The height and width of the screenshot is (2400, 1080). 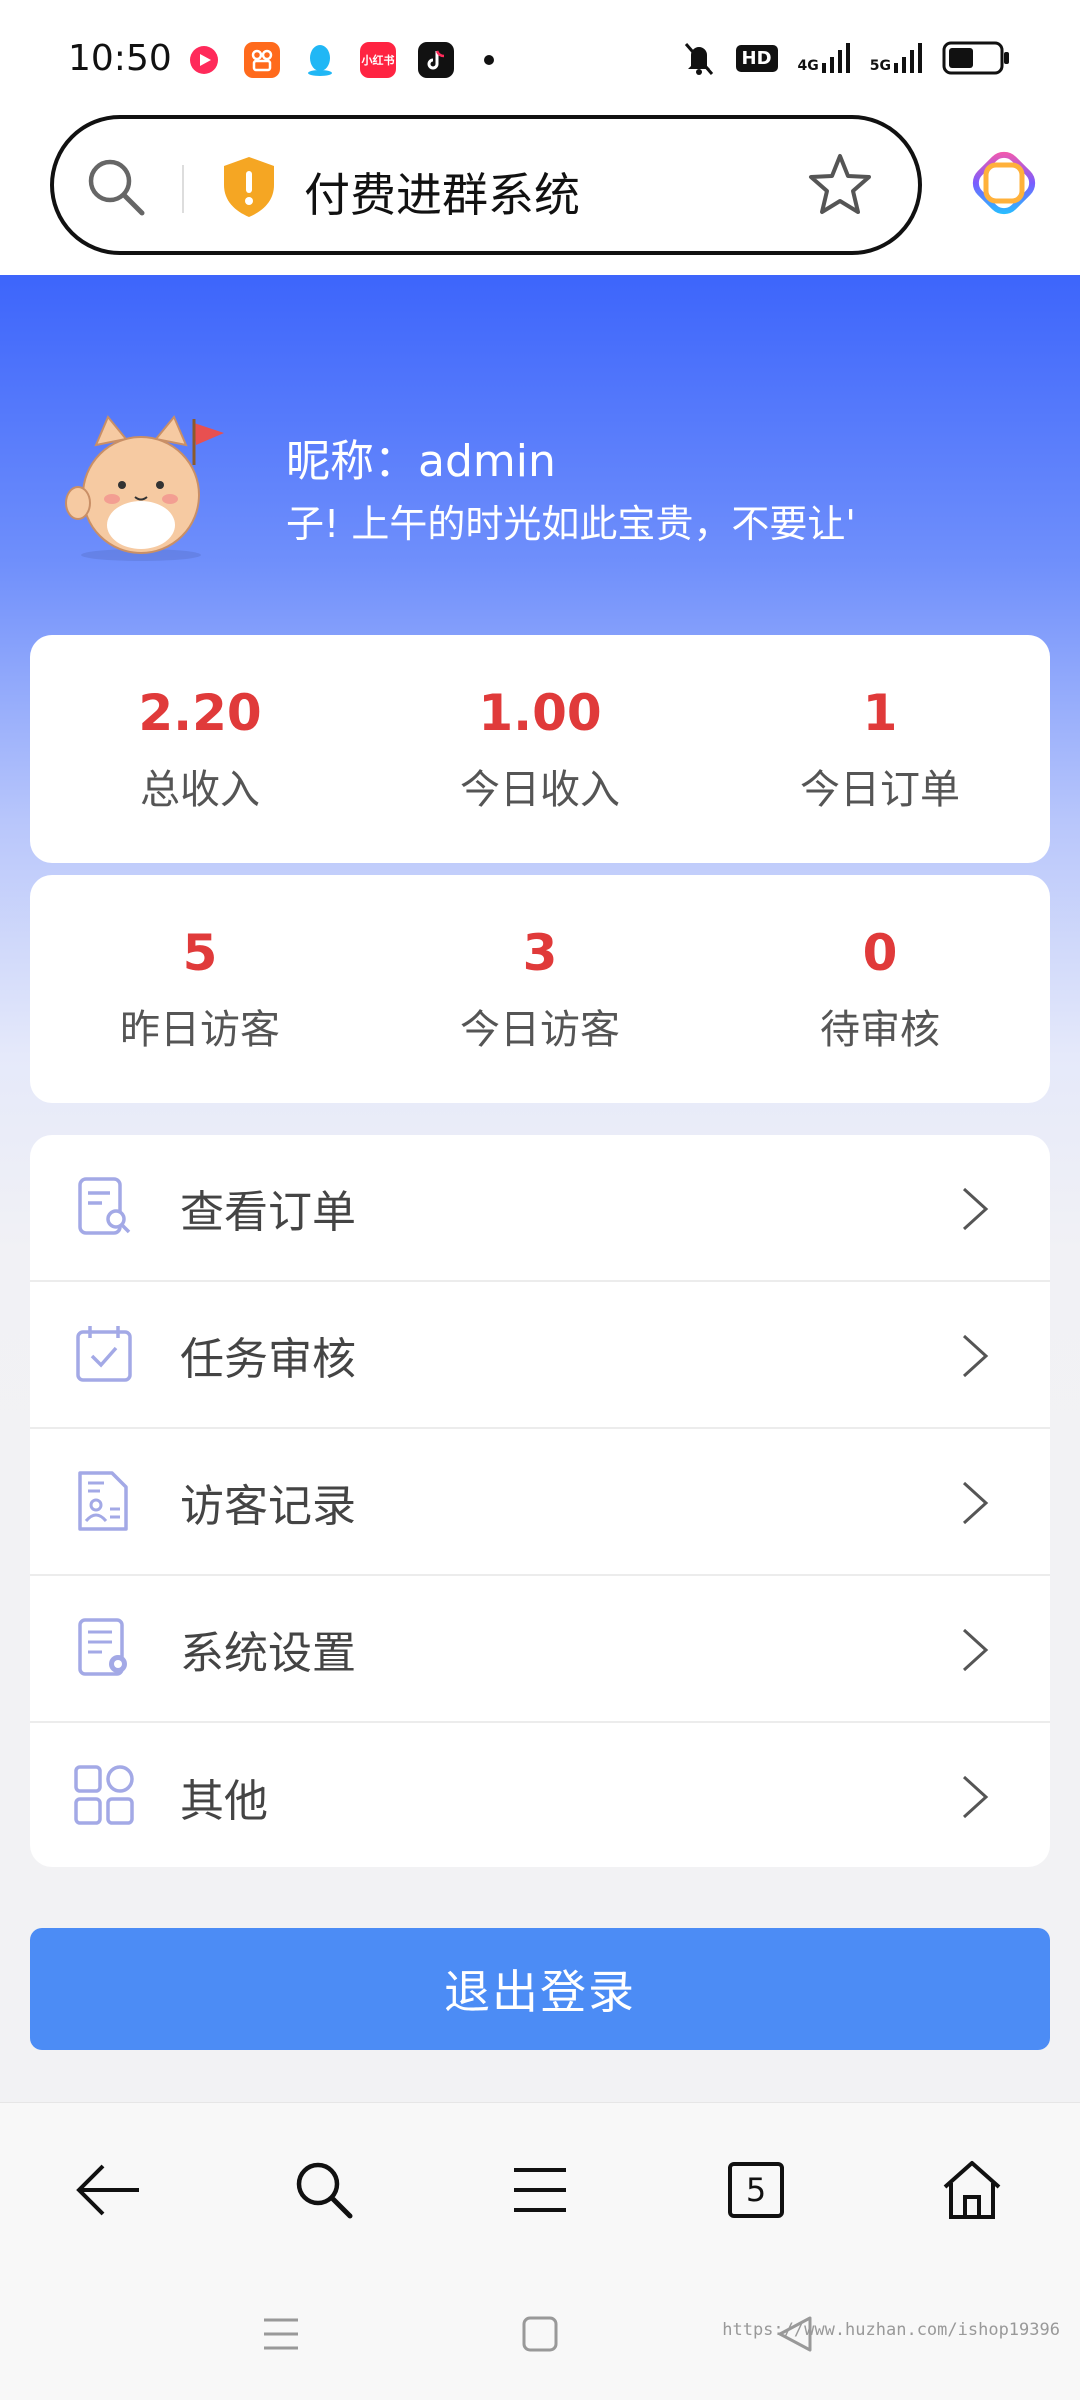 I want to click on browser-toolbar: 付费进群系统, so click(x=540, y=195).